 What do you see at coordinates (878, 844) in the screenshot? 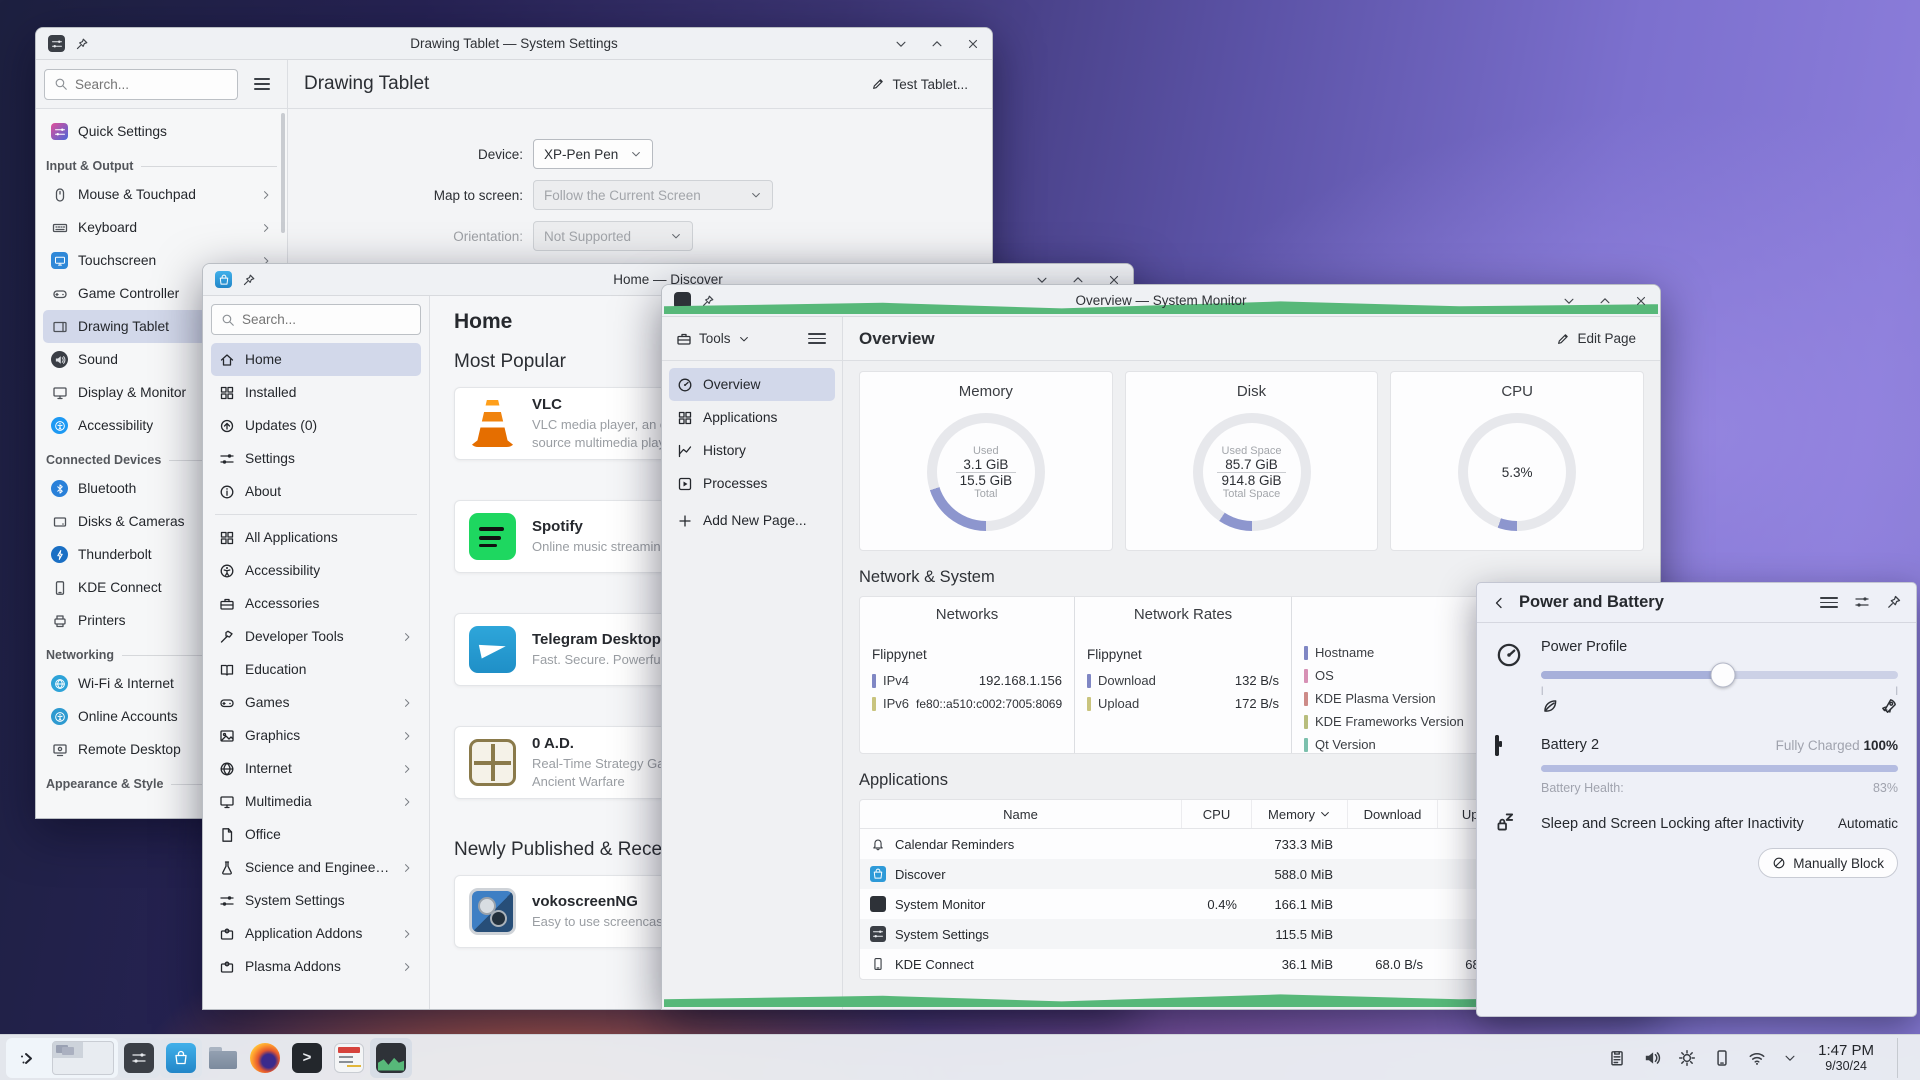
I see `bell-icon` at bounding box center [878, 844].